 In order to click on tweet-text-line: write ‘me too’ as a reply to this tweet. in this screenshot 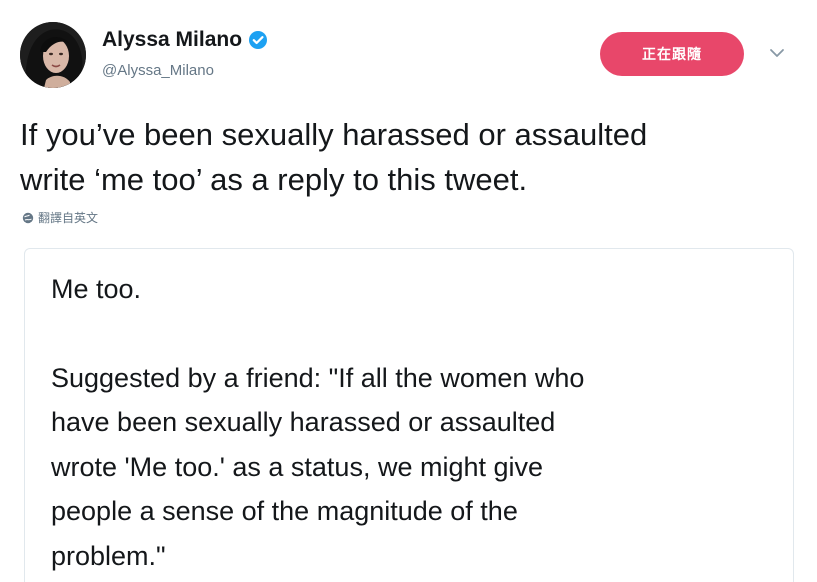, I will do `click(274, 179)`.